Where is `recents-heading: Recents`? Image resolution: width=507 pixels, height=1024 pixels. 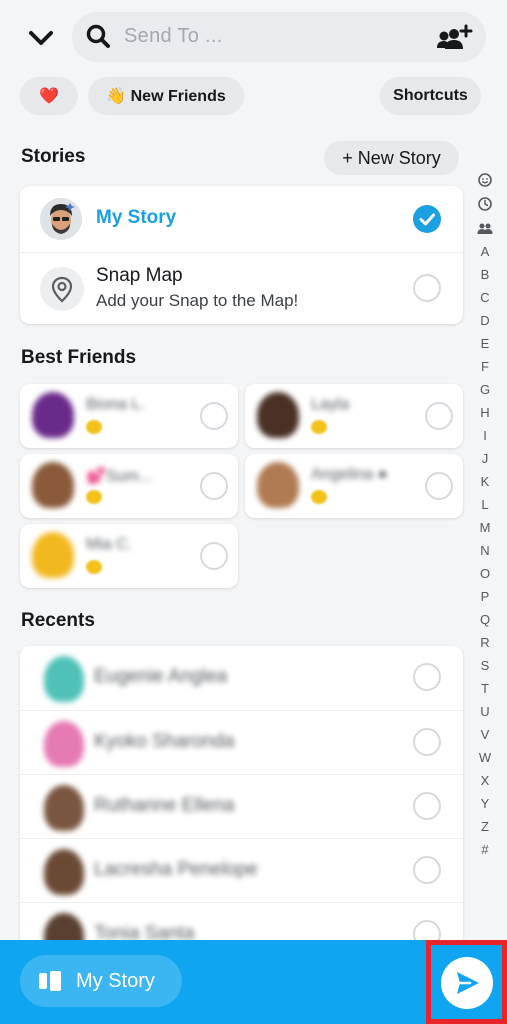
recents-heading: Recents is located at coordinates (58, 620).